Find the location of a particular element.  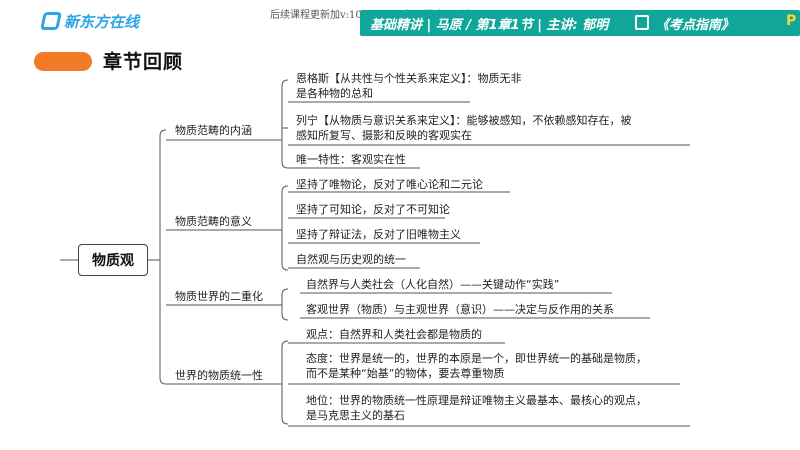

mindmap-node: 自然观与历史观的统一 is located at coordinates (351, 259).